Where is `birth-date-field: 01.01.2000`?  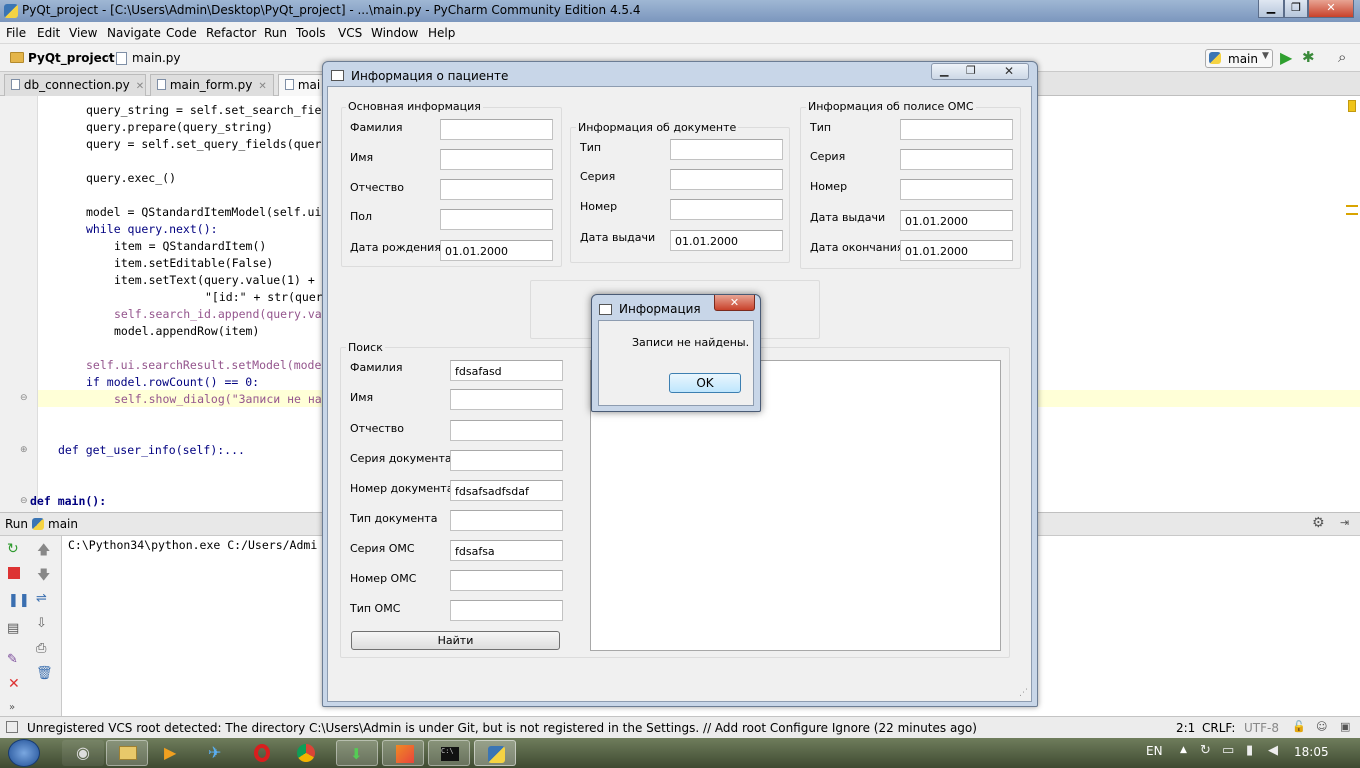
birth-date-field: 01.01.2000 is located at coordinates (496, 250).